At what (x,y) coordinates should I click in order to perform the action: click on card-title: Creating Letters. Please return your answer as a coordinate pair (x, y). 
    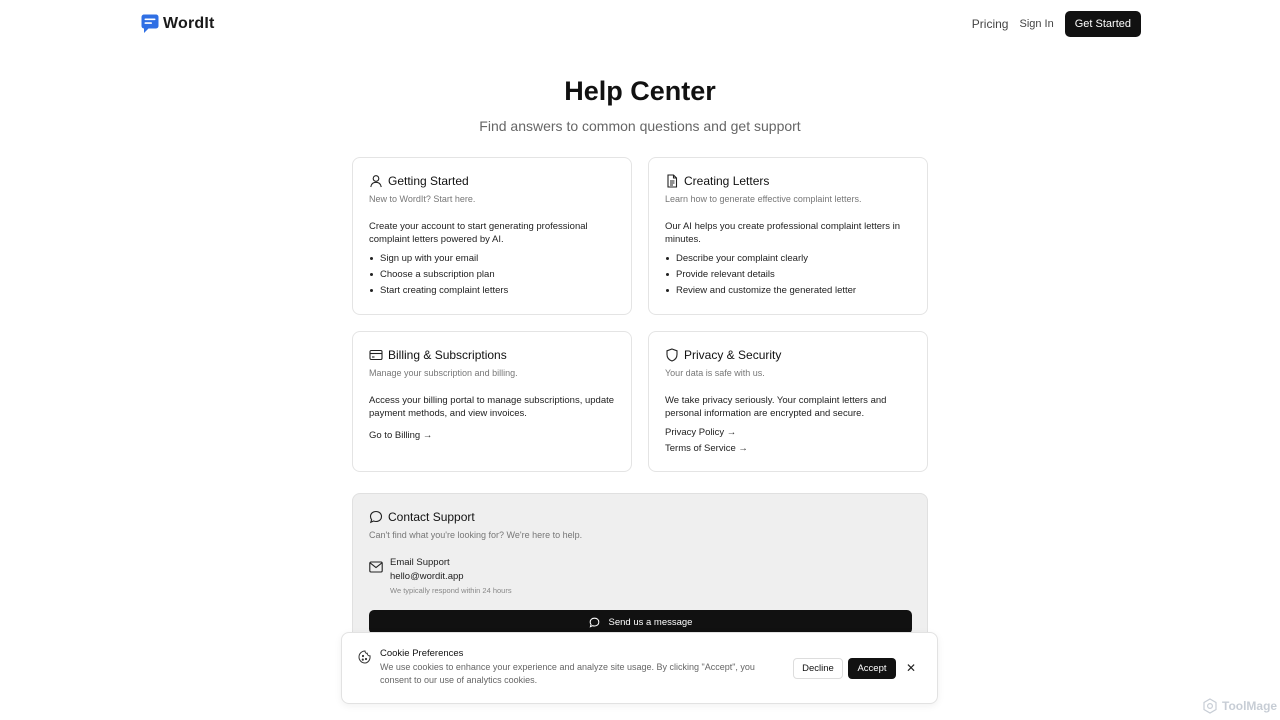
    Looking at the image, I should click on (727, 181).